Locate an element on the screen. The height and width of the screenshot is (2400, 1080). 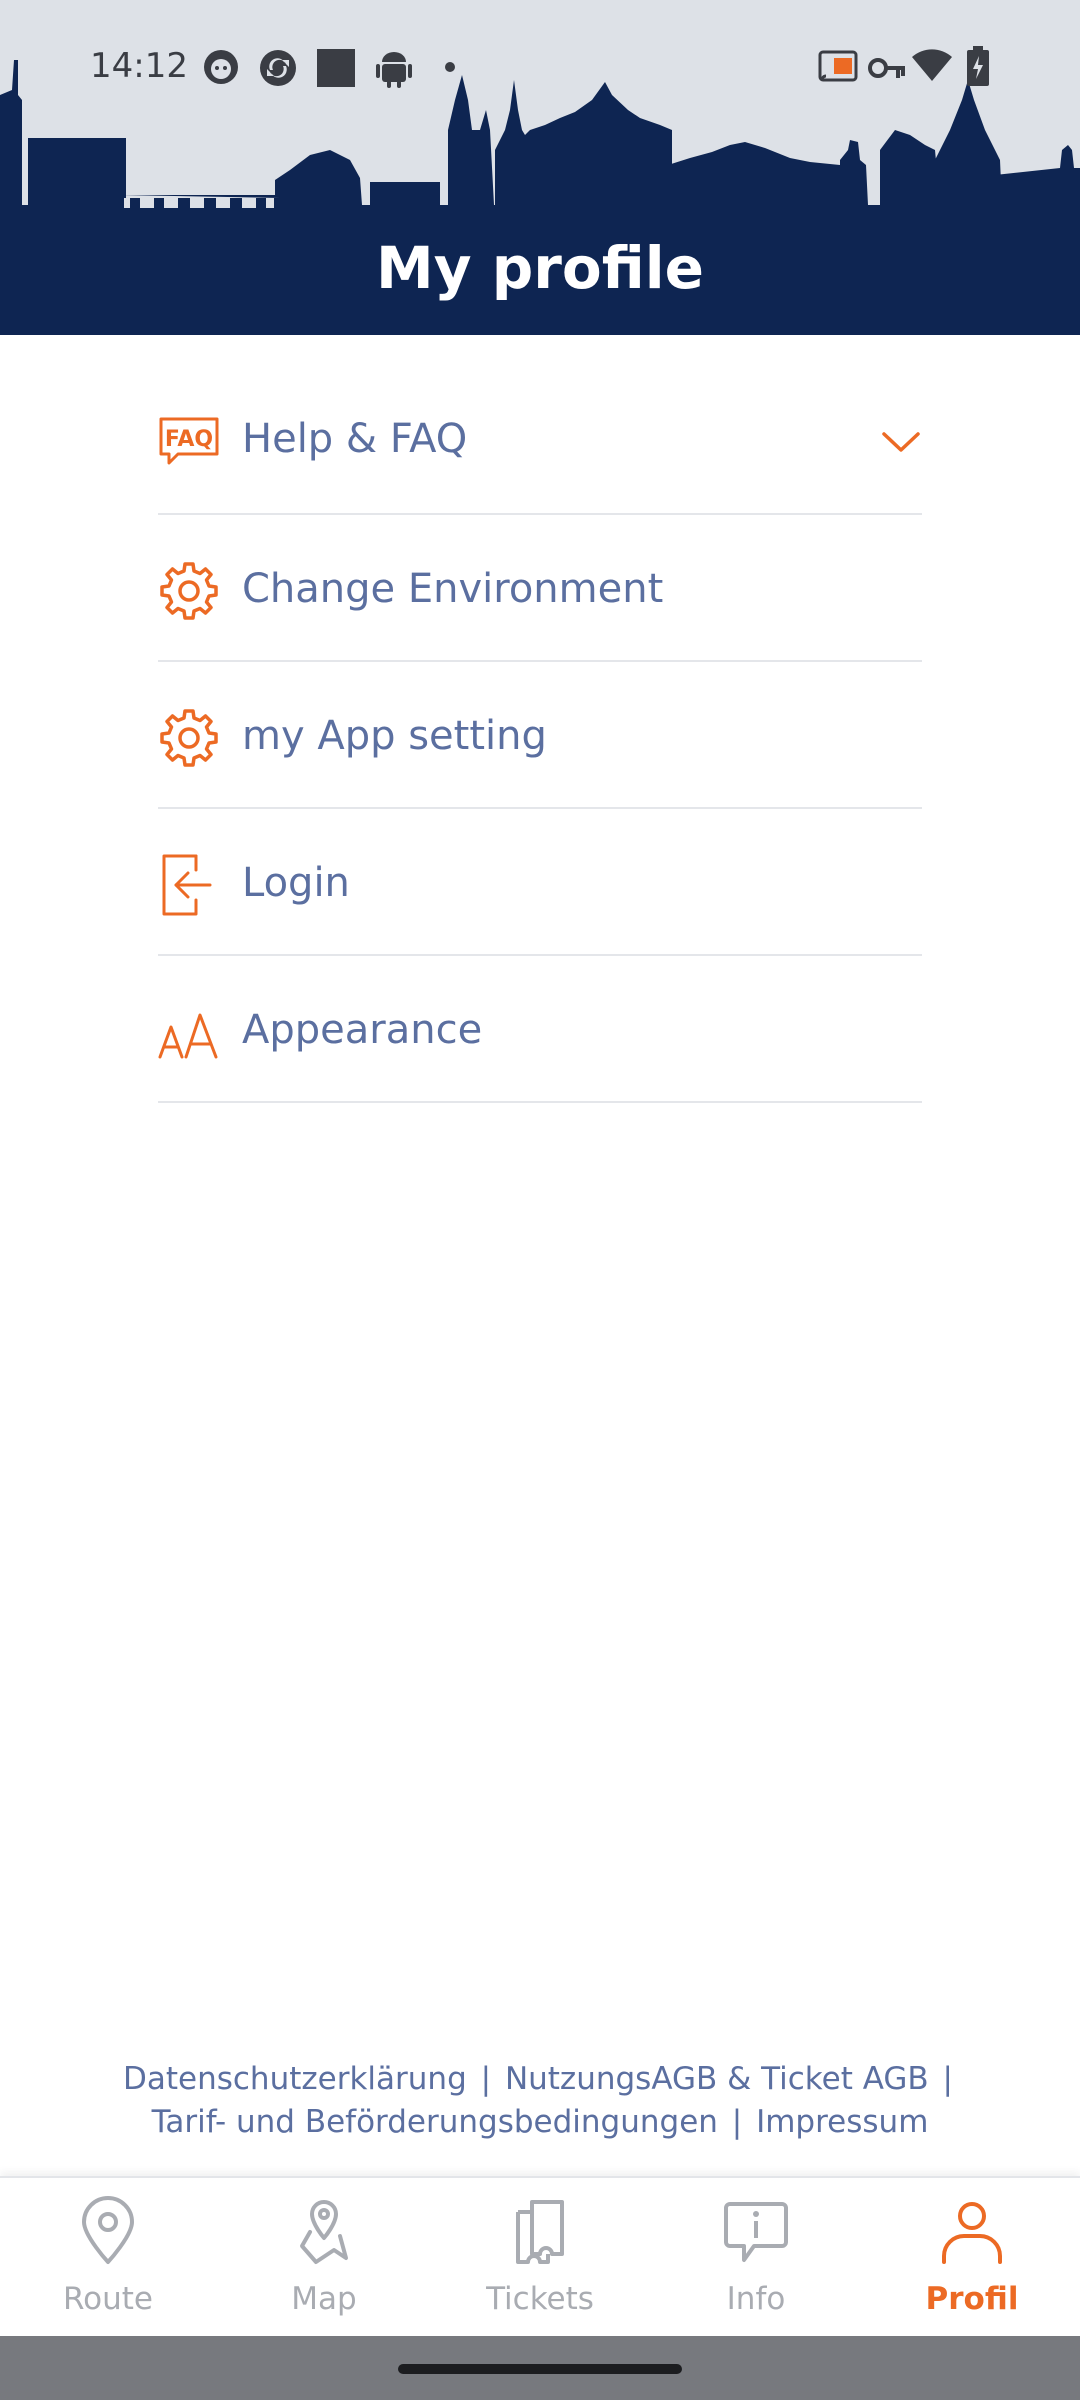
nav-tab-map: Map is located at coordinates (324, 2257).